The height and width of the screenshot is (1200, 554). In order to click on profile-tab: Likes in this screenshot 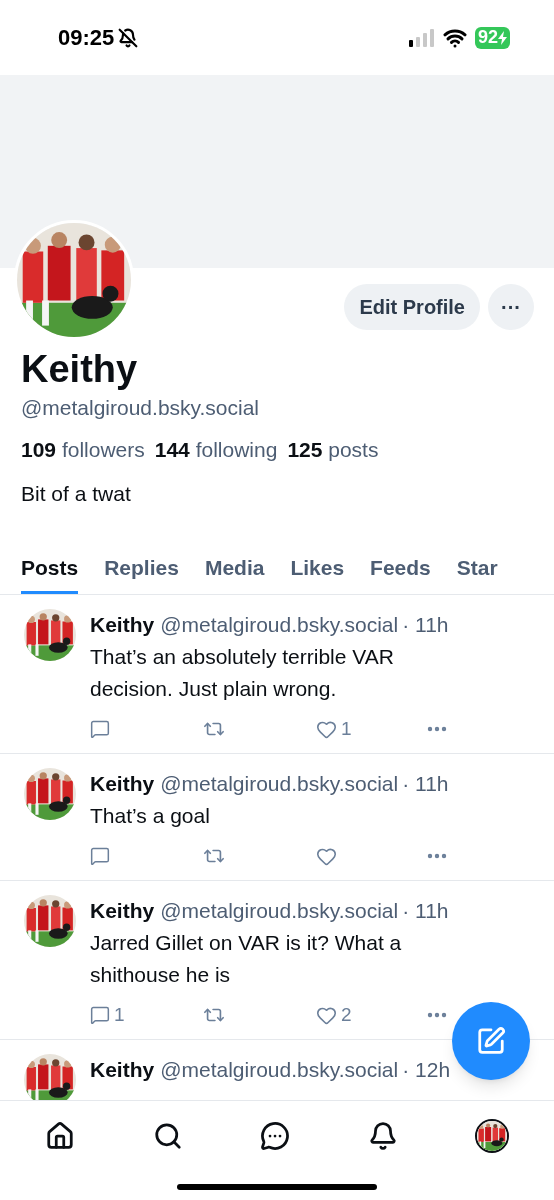, I will do `click(317, 568)`.